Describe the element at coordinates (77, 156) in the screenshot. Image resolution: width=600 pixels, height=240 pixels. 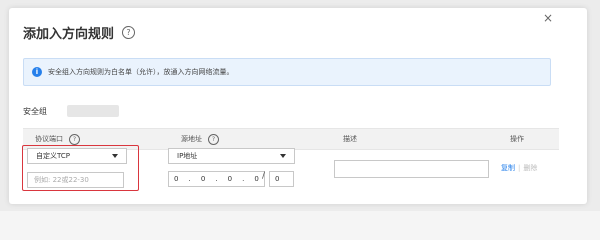
I see `protocol-select: 自定义TCP` at that location.